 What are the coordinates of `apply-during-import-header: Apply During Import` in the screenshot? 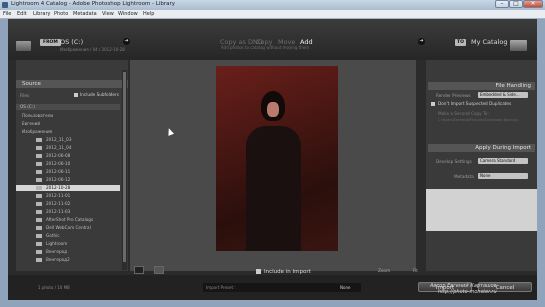 It's located at (481, 148).